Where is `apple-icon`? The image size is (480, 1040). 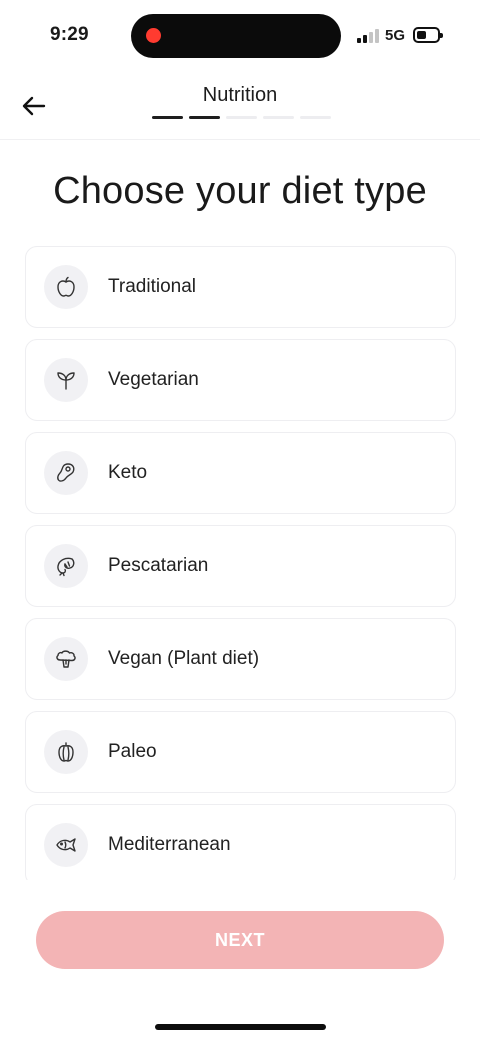
apple-icon is located at coordinates (66, 286).